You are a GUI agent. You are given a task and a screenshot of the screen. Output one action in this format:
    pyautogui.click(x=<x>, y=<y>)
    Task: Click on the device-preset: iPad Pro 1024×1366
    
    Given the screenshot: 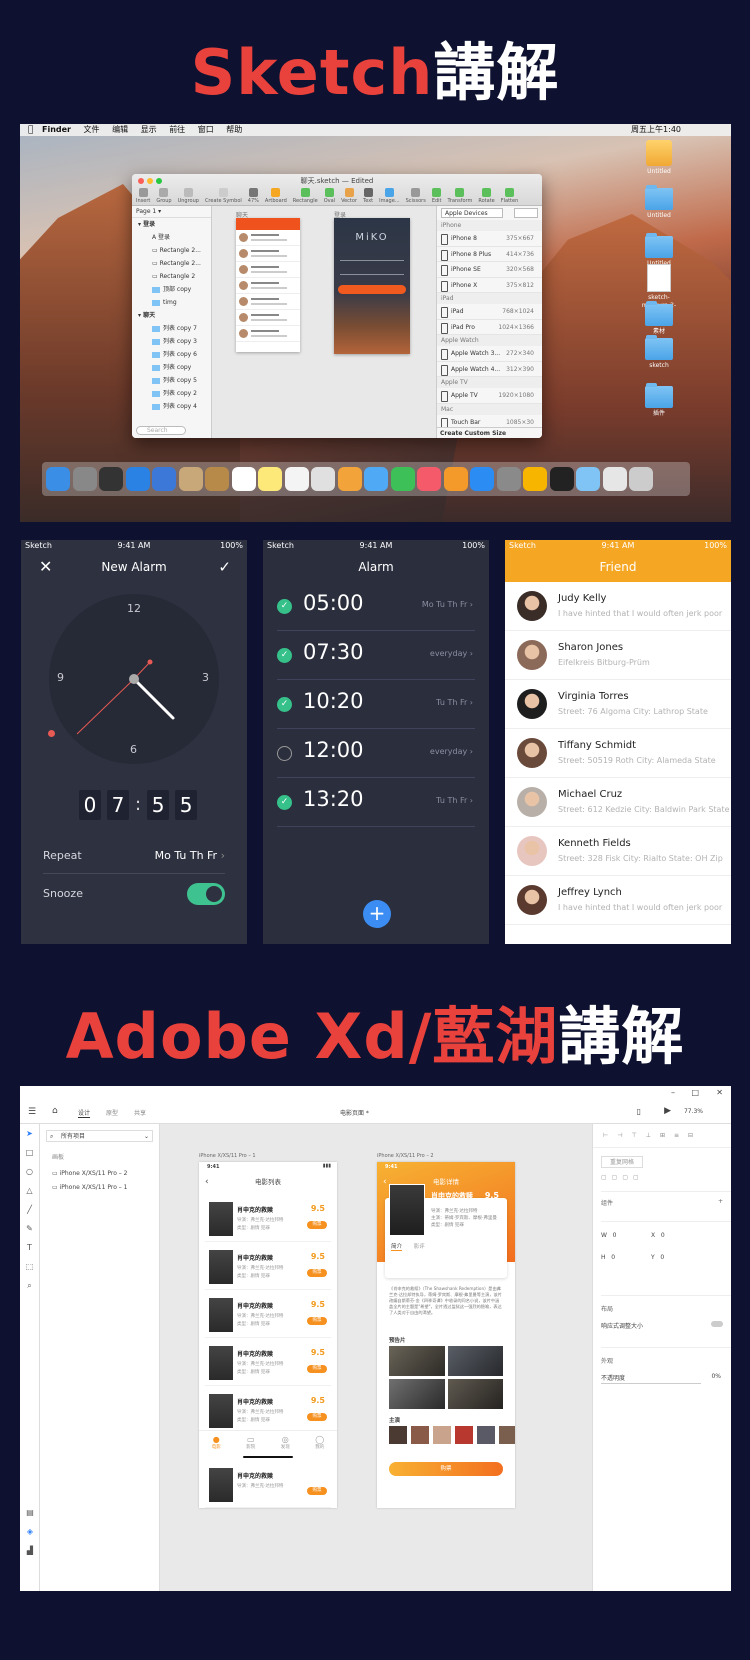 What is the action you would take?
    pyautogui.click(x=489, y=327)
    